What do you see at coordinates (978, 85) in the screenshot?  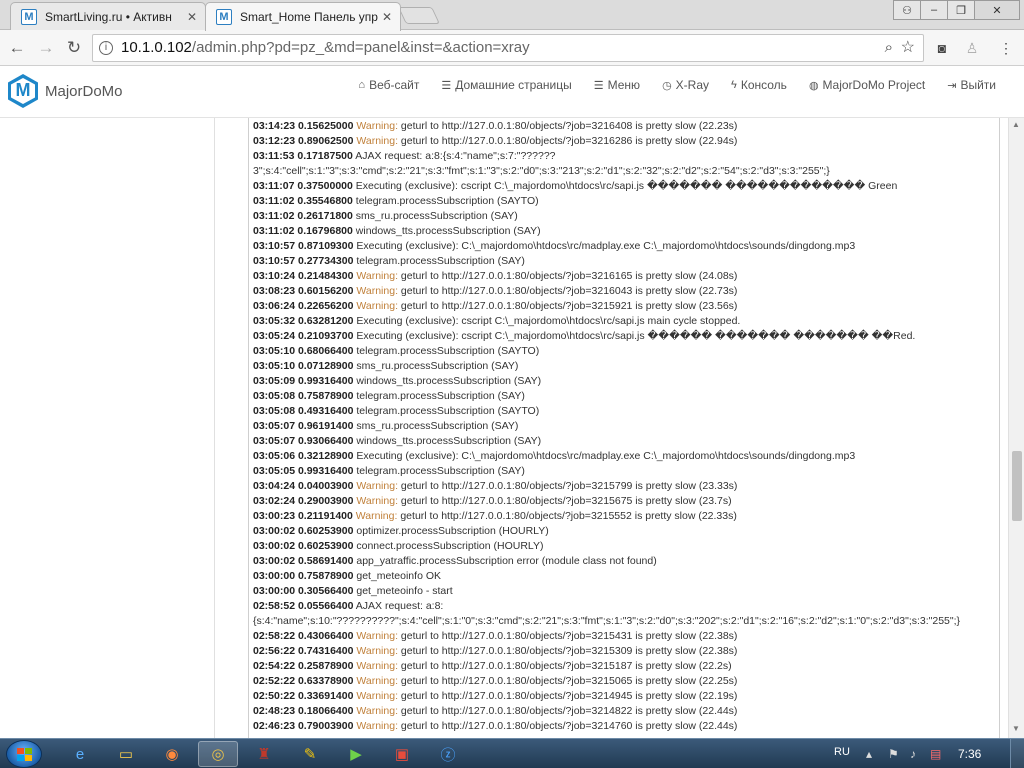 I see `menu-item-label: Выйти` at bounding box center [978, 85].